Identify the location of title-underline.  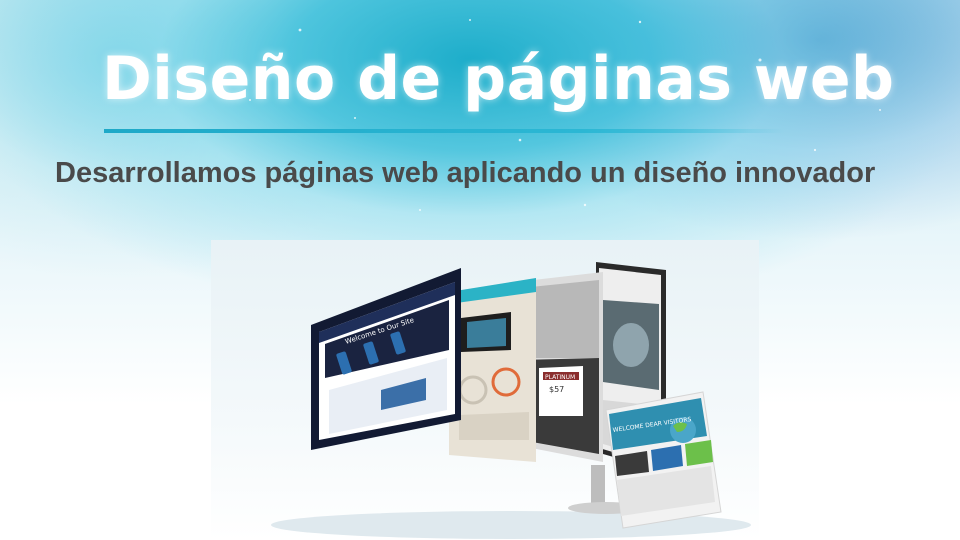
(444, 131).